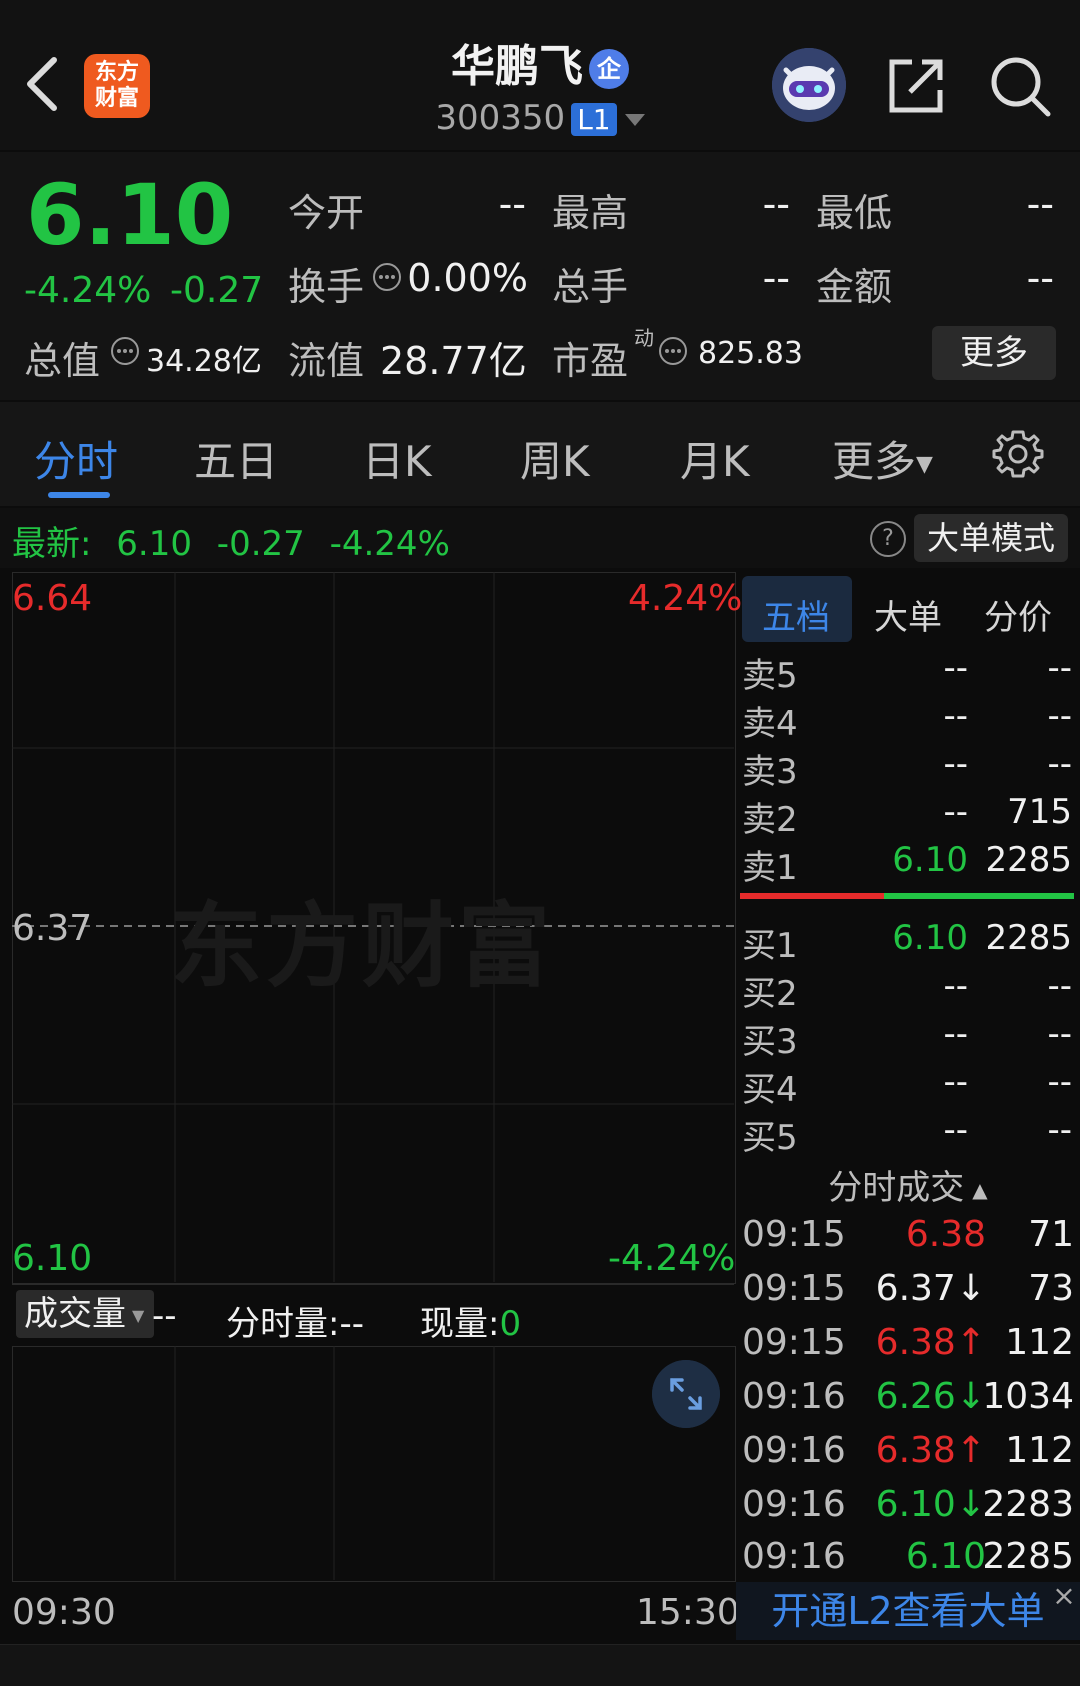  I want to click on tab-monthly-k: 月K, so click(715, 458).